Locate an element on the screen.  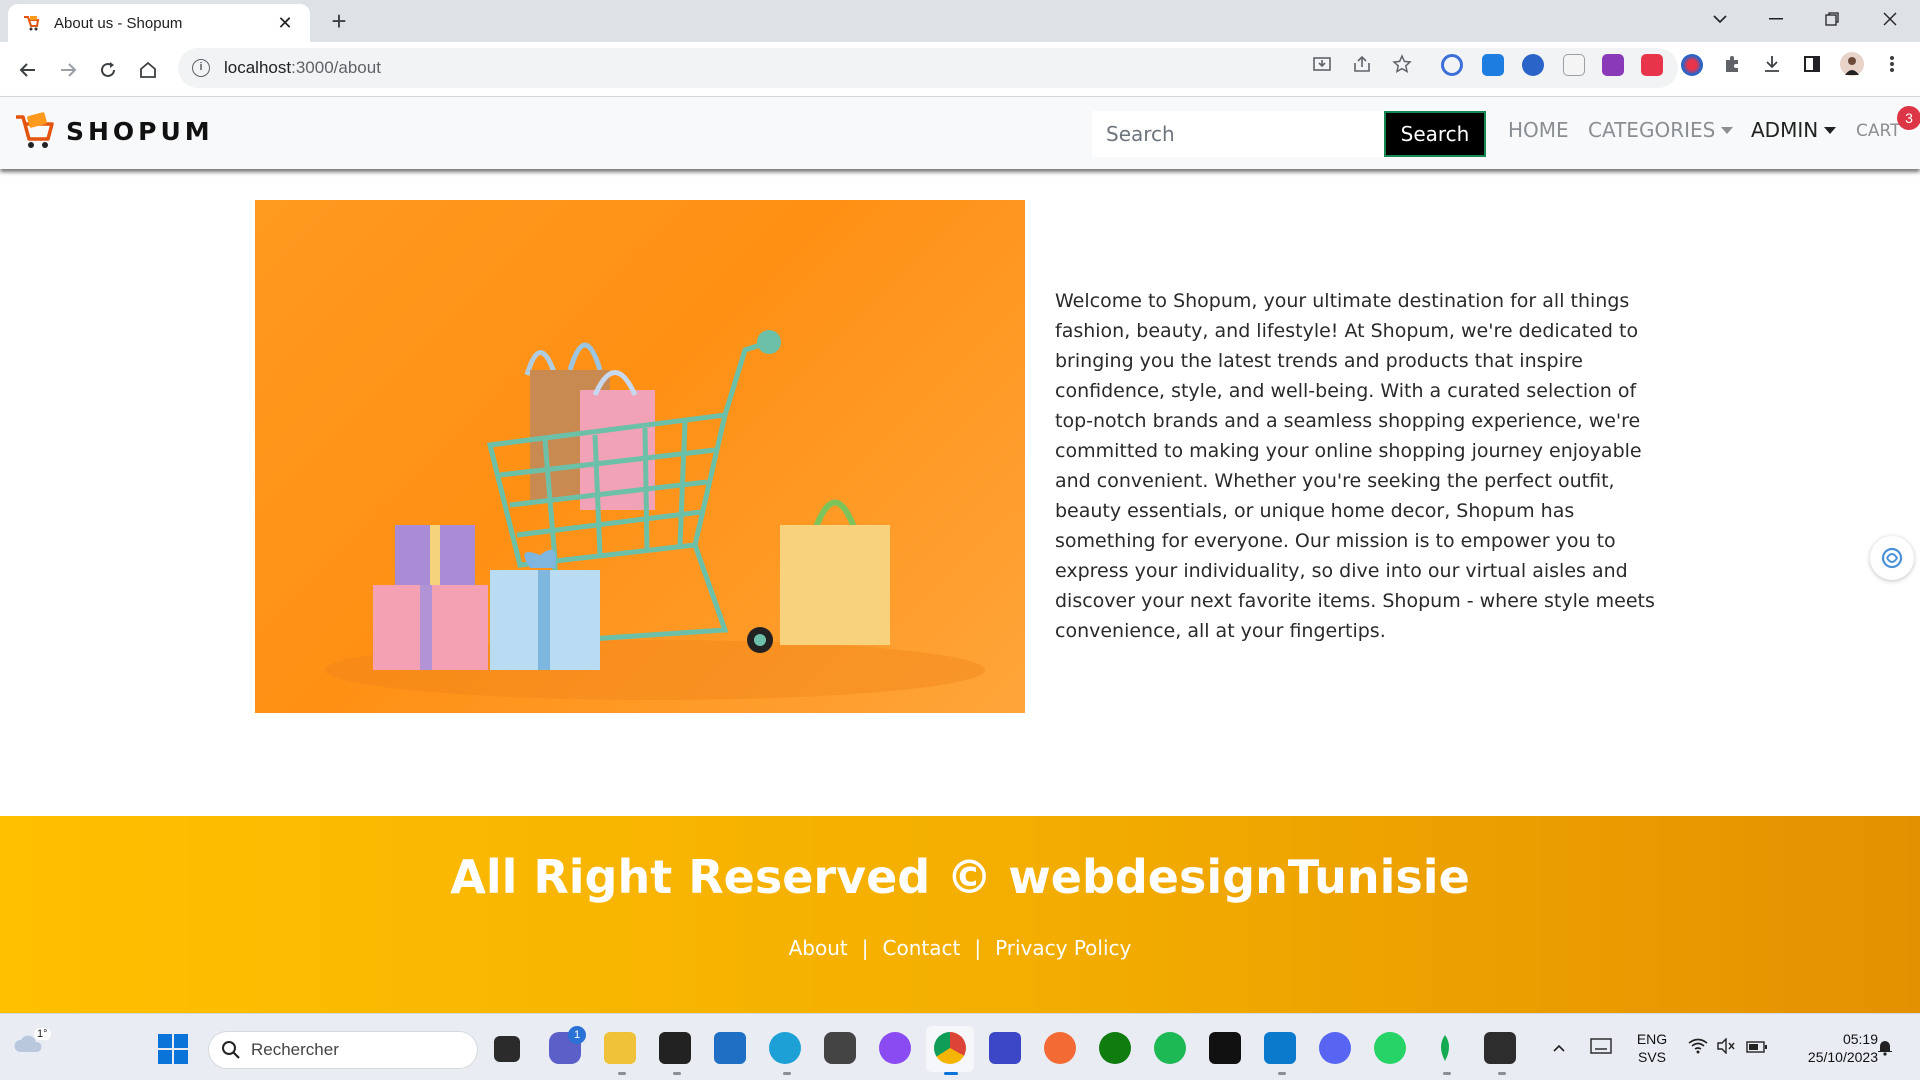
extension-6-icon is located at coordinates (1652, 65).